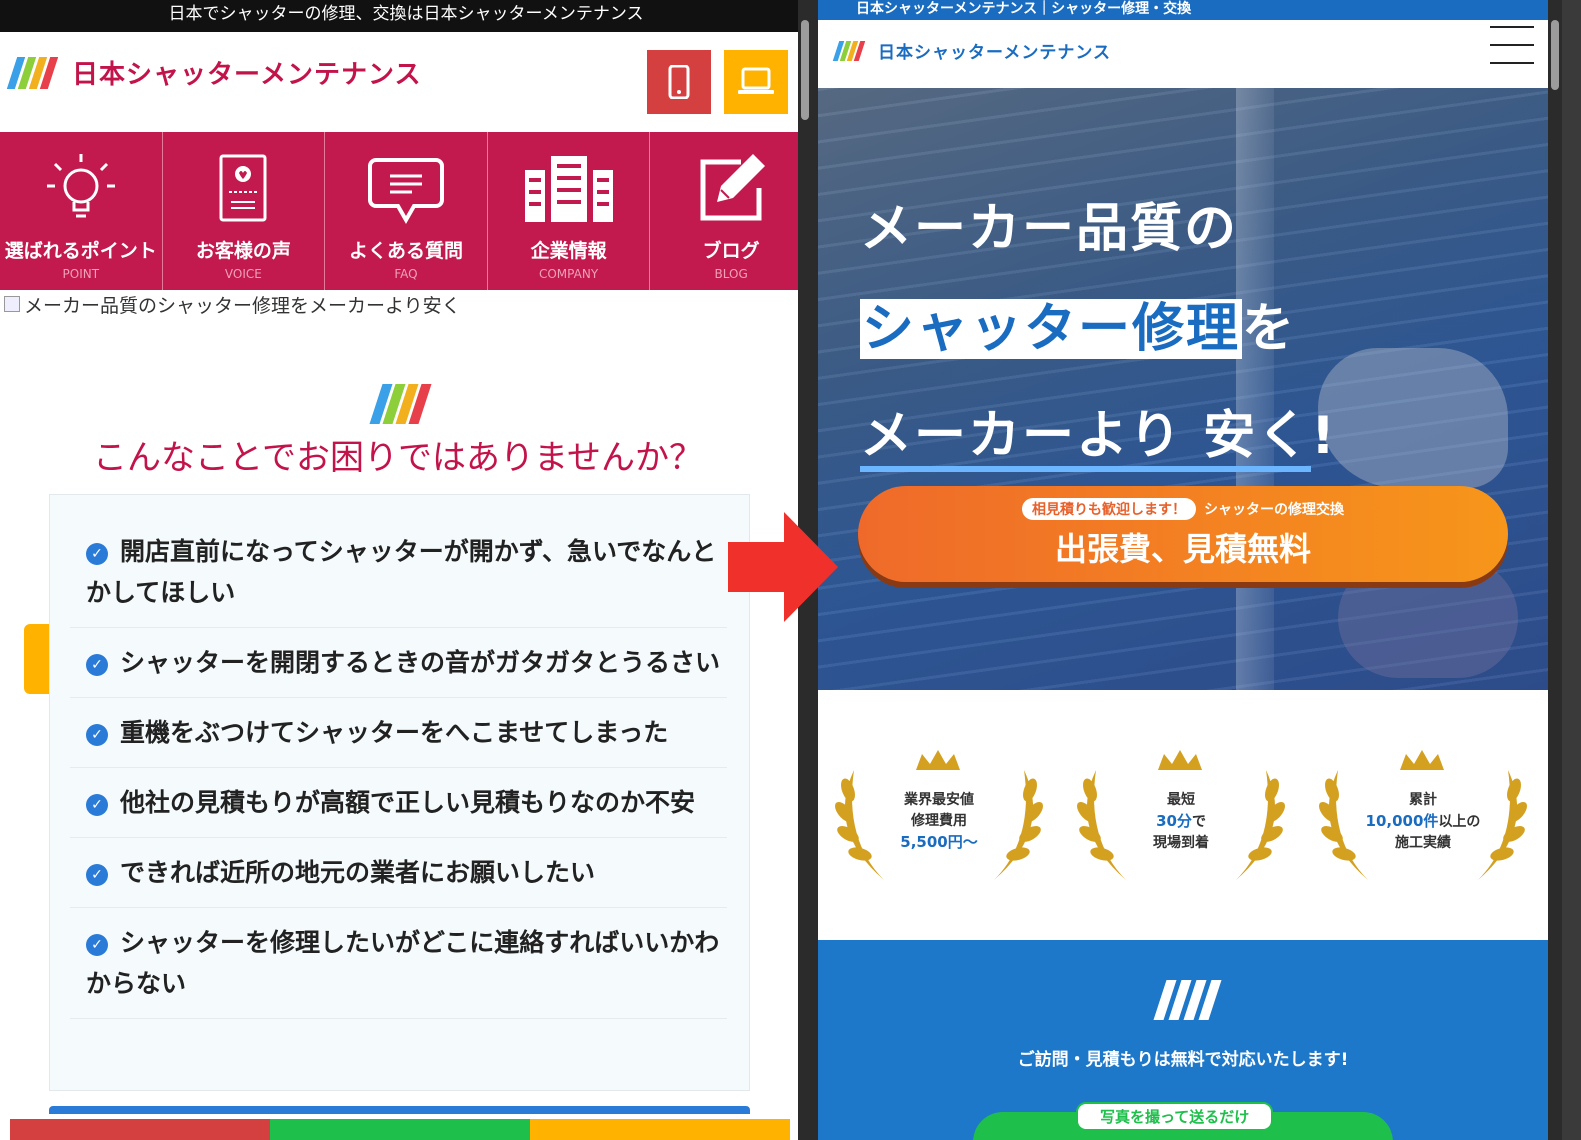 Image resolution: width=1581 pixels, height=1140 pixels. What do you see at coordinates (733, 187) in the screenshot?
I see `pencil-note-icon` at bounding box center [733, 187].